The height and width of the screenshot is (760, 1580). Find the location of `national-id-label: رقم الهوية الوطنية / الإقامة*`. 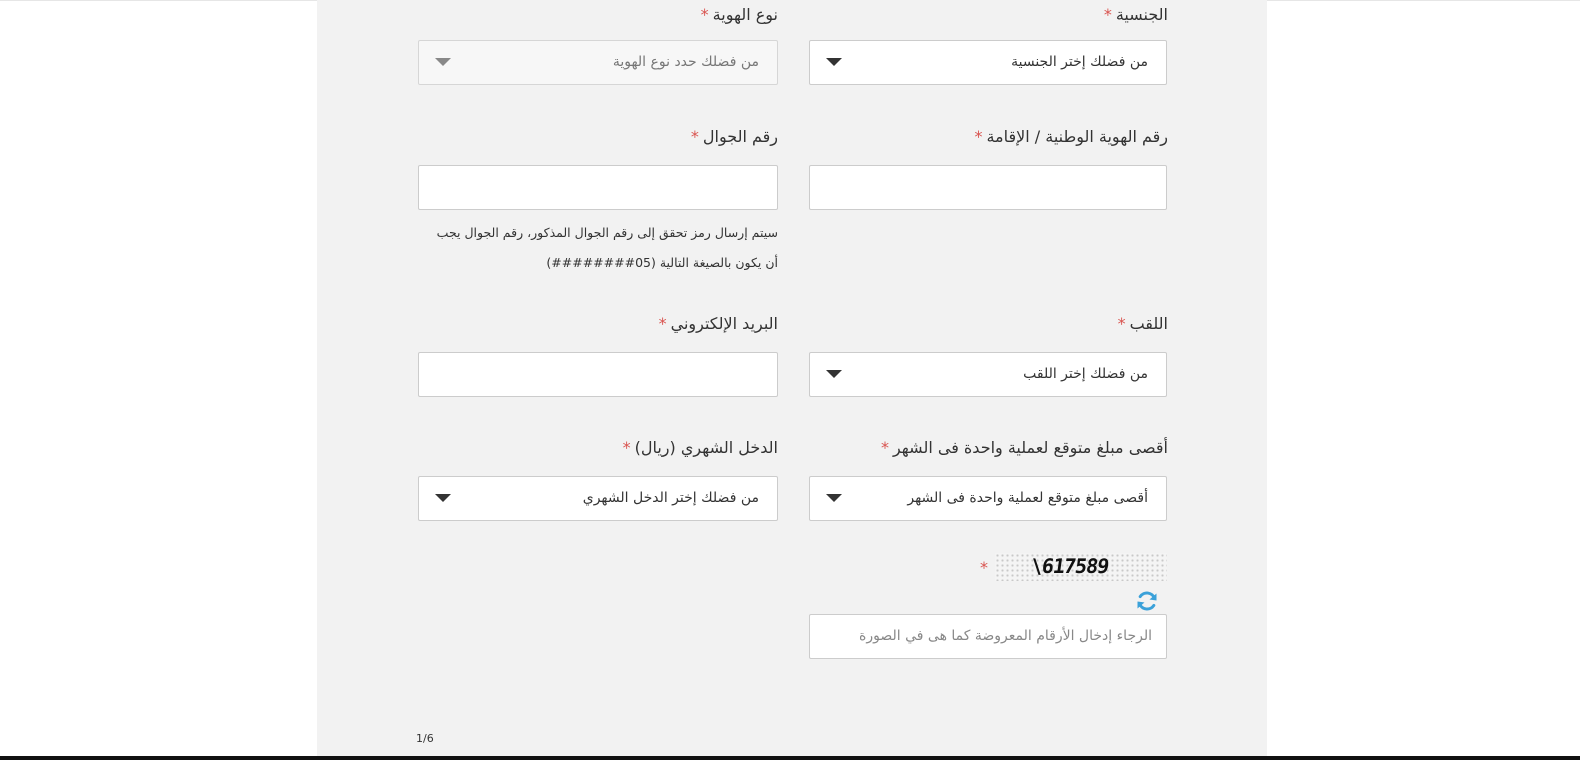

national-id-label: رقم الهوية الوطنية / الإقامة* is located at coordinates (1071, 136).